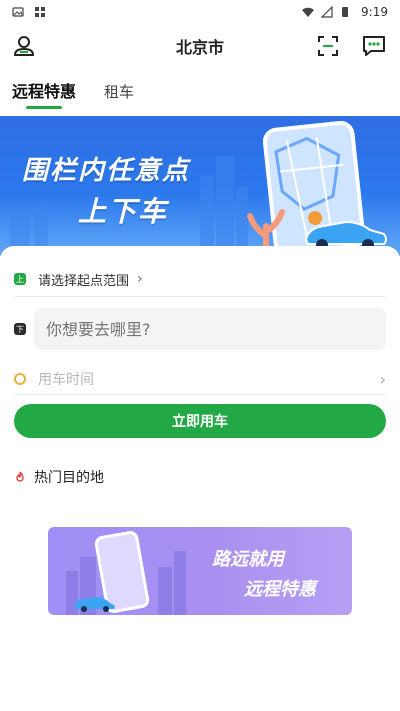 The image size is (400, 711). What do you see at coordinates (69, 478) in the screenshot?
I see `hot-destinations-label: 热门目的地` at bounding box center [69, 478].